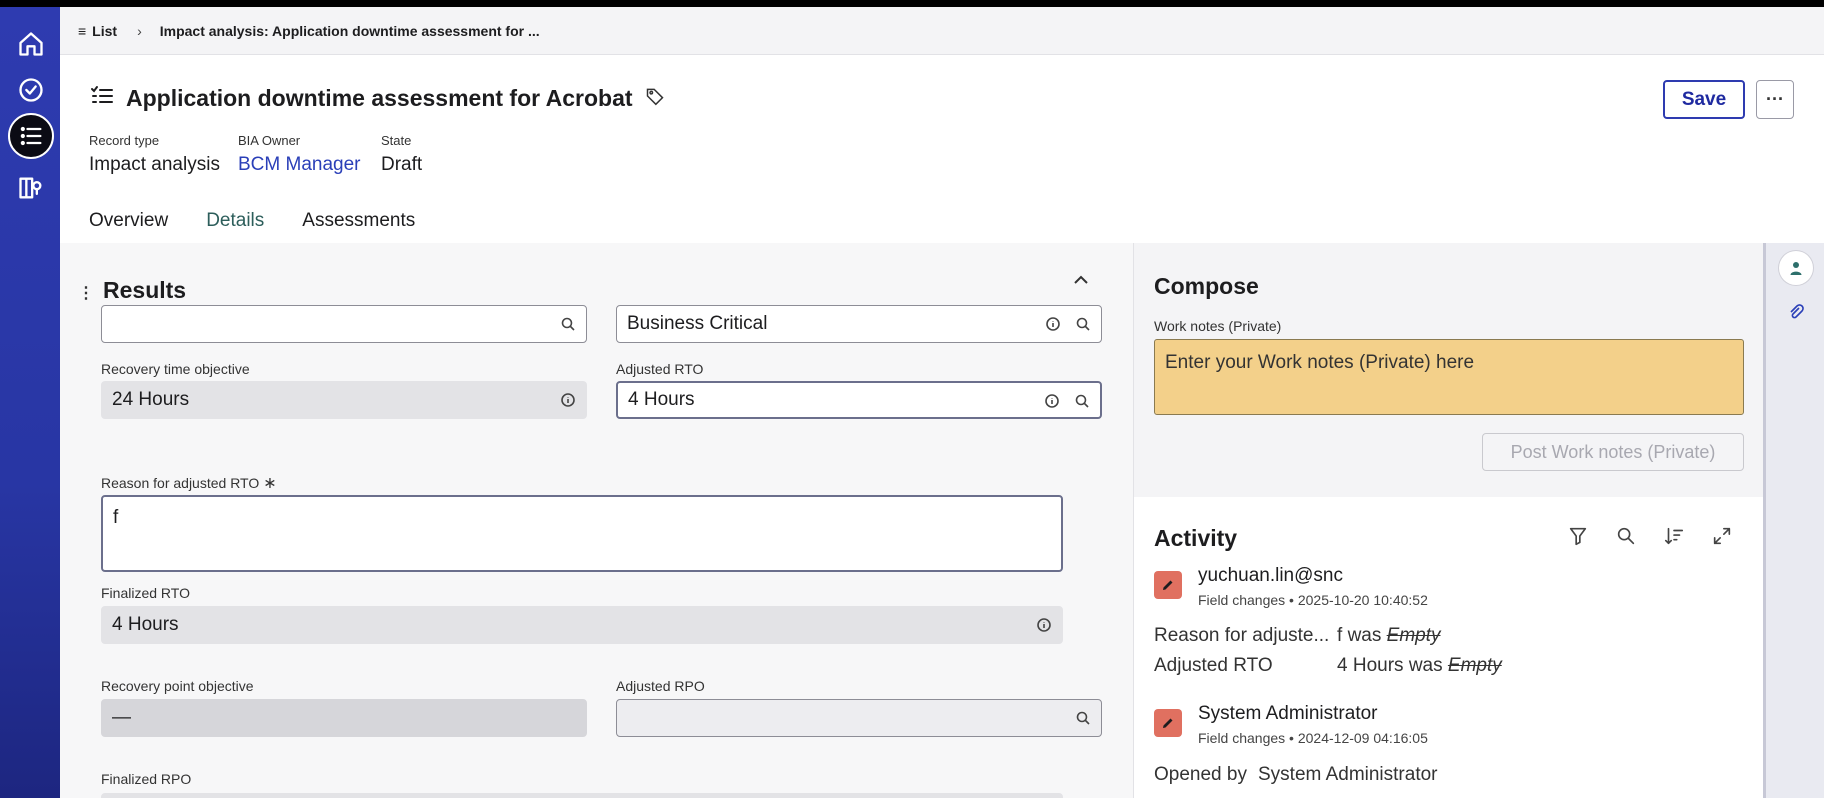 Image resolution: width=1824 pixels, height=798 pixels. Describe the element at coordinates (235, 223) in the screenshot. I see `tab-details: Details` at that location.